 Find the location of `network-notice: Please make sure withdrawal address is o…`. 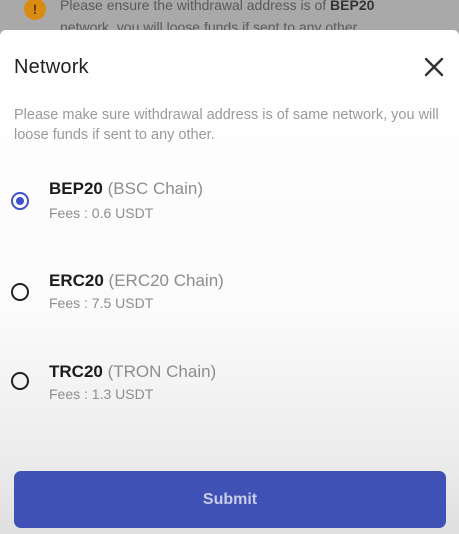

network-notice: Please make sure withdrawal address is o… is located at coordinates (226, 125).